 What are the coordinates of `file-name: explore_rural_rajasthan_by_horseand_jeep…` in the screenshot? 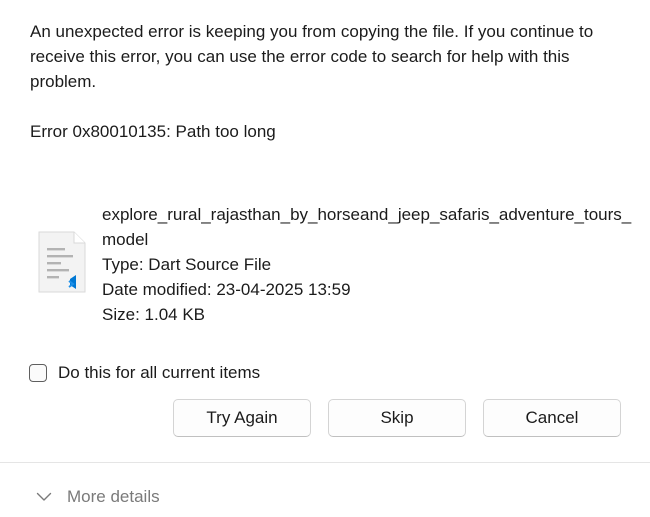 It's located at (367, 227).